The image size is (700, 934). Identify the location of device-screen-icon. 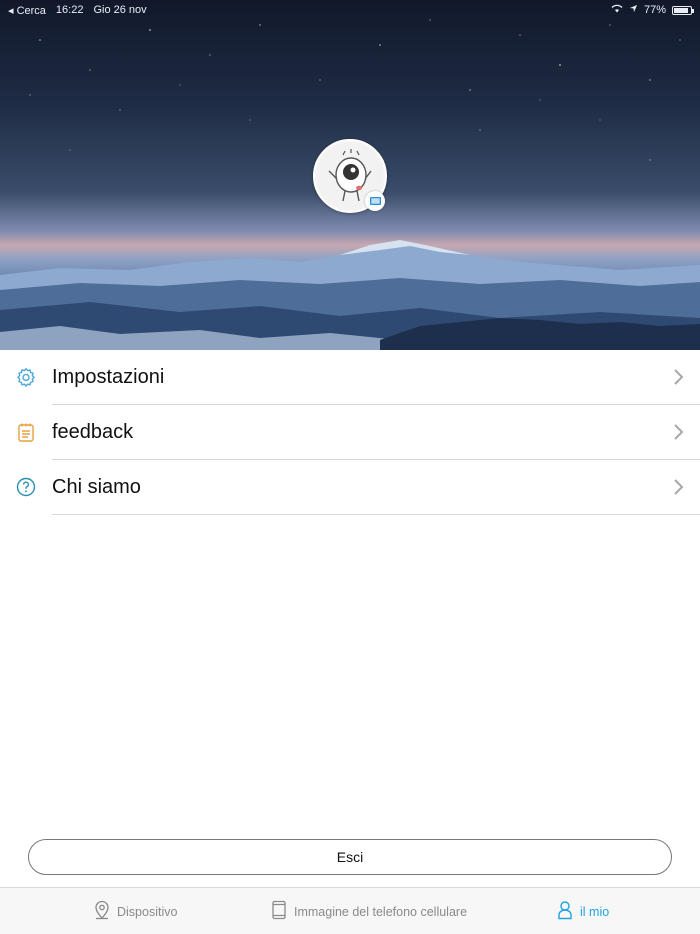
(375, 201).